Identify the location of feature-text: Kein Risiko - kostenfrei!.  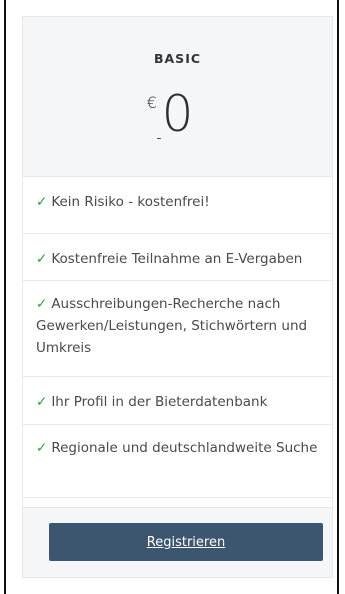
(130, 202).